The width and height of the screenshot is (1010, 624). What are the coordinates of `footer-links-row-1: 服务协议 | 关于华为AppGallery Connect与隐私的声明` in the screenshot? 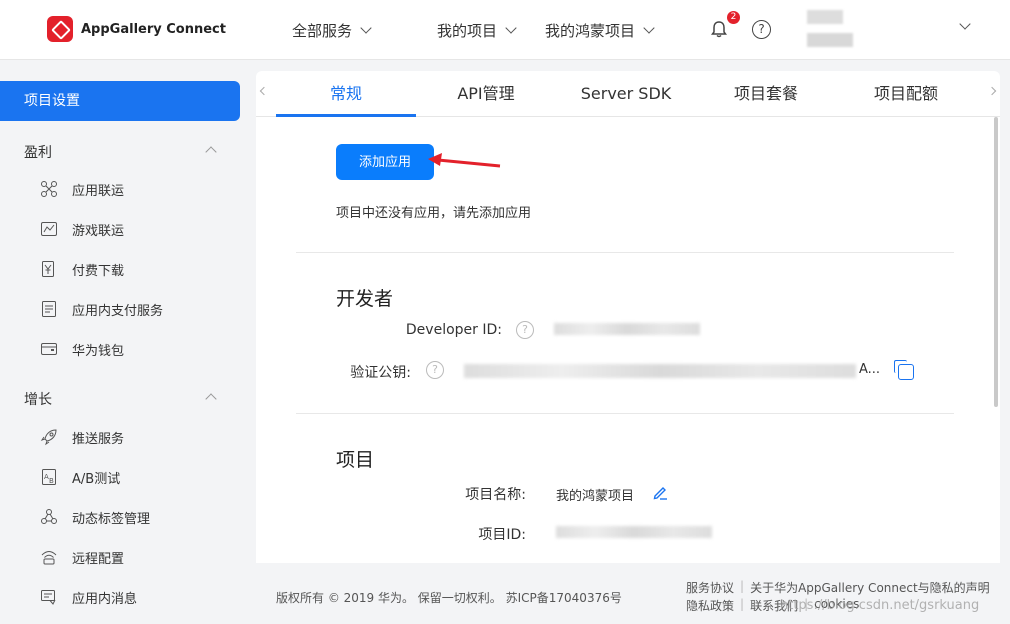 It's located at (838, 587).